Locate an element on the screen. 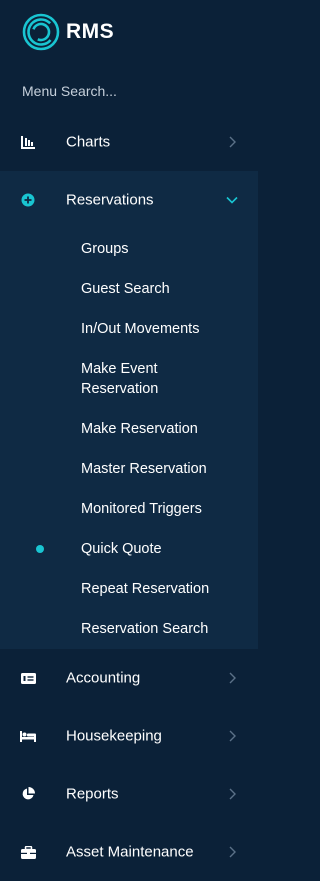 This screenshot has width=320, height=881. submenu-item-monitored-triggers: Monitored Triggers is located at coordinates (129, 509).